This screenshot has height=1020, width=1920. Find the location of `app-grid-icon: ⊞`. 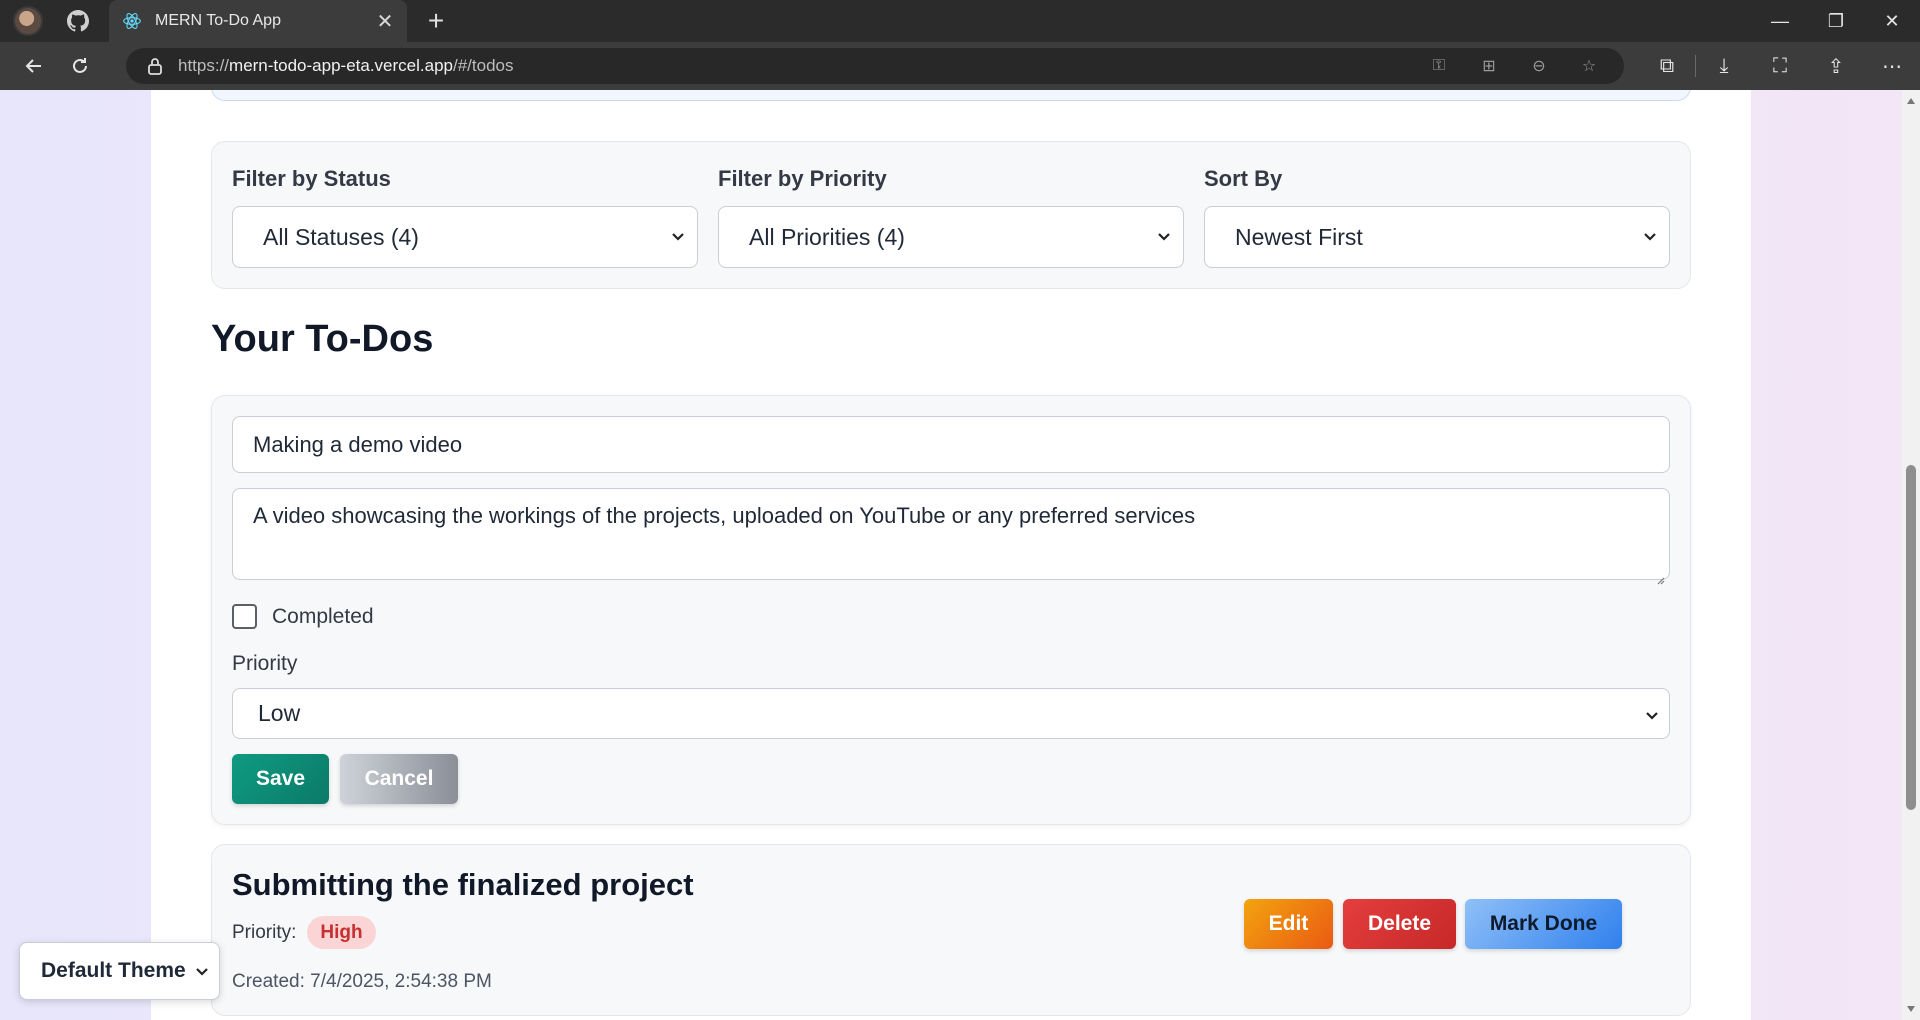

app-grid-icon: ⊞ is located at coordinates (1489, 66).